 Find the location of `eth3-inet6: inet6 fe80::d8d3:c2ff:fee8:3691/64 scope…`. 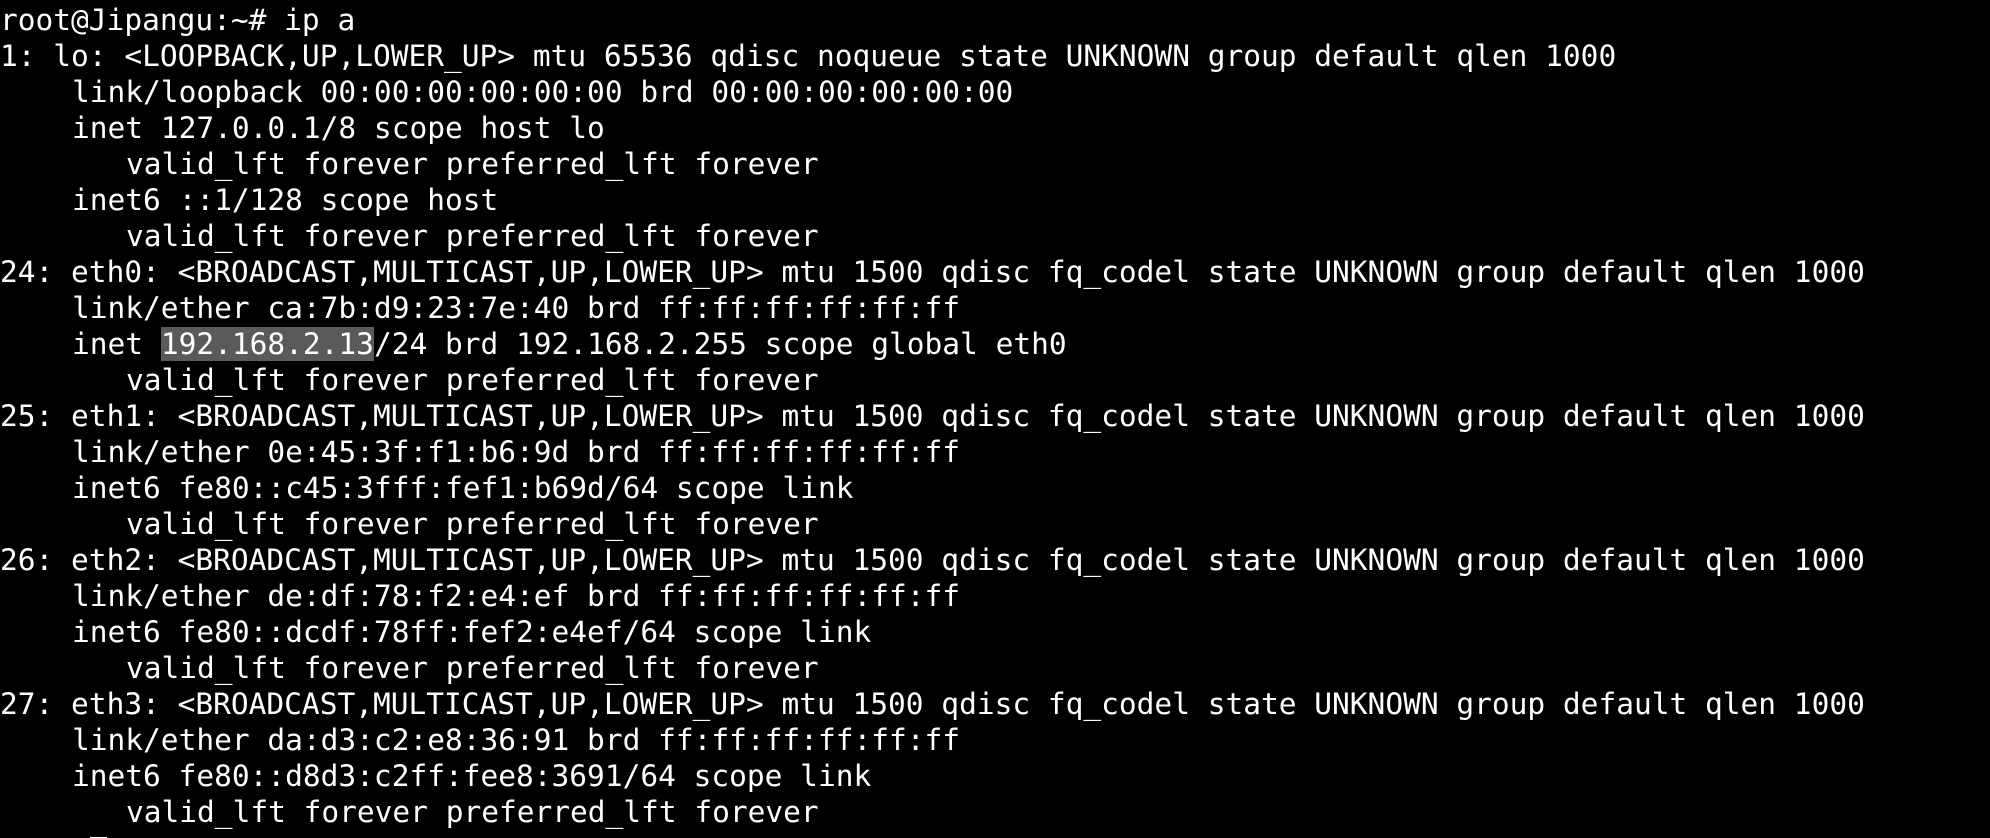

eth3-inet6: inet6 fe80::d8d3:c2ff:fee8:3691/64 scope… is located at coordinates (472, 776).